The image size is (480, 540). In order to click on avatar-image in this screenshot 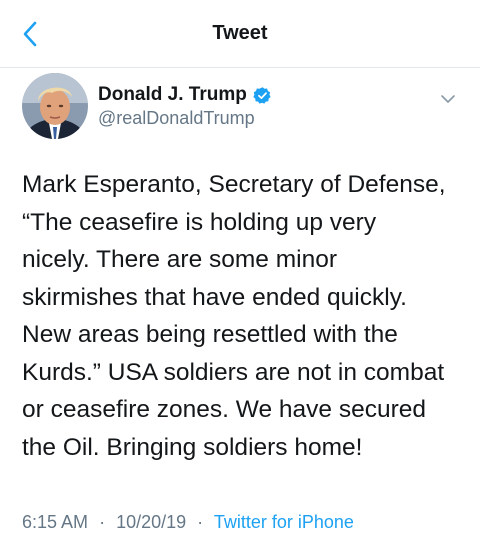, I will do `click(55, 106)`.